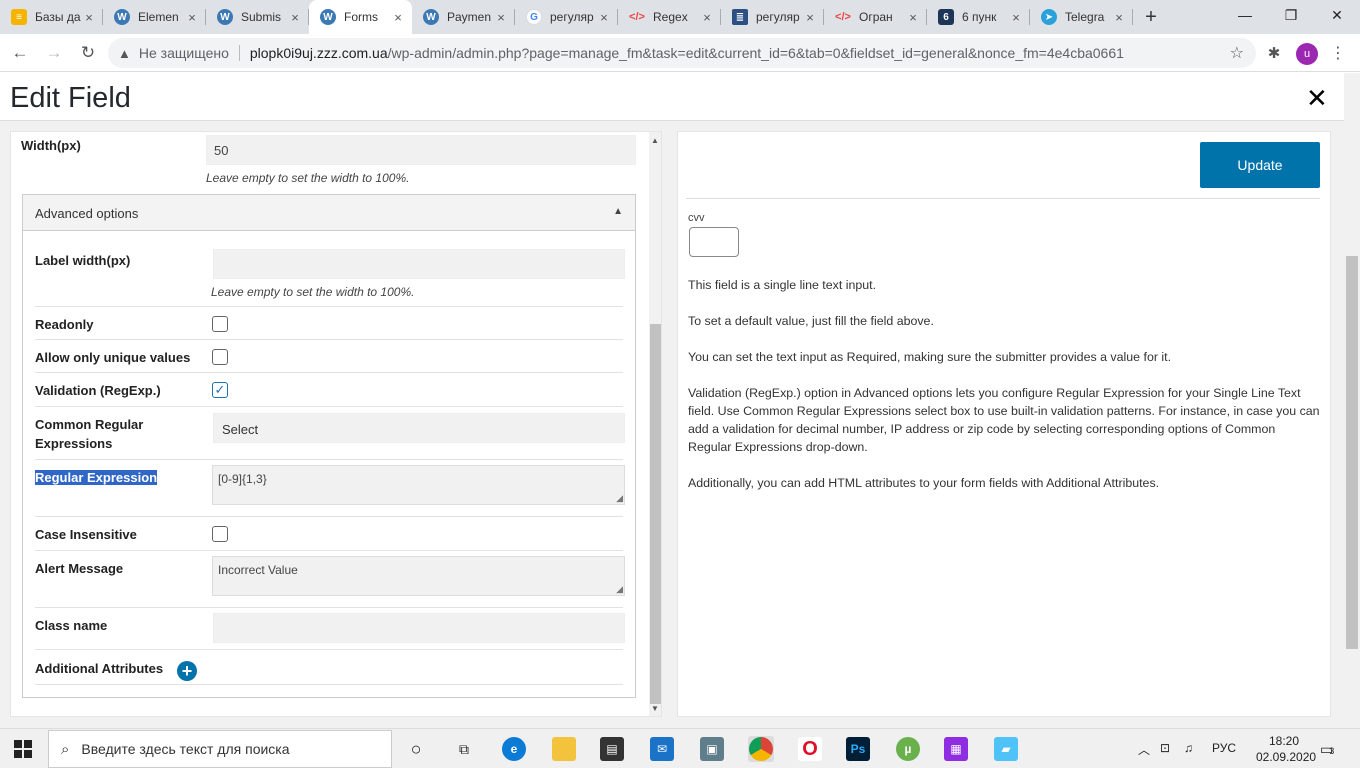 The image size is (1360, 768). I want to click on browser-tab: Gрегуляр ×, so click(566, 17).